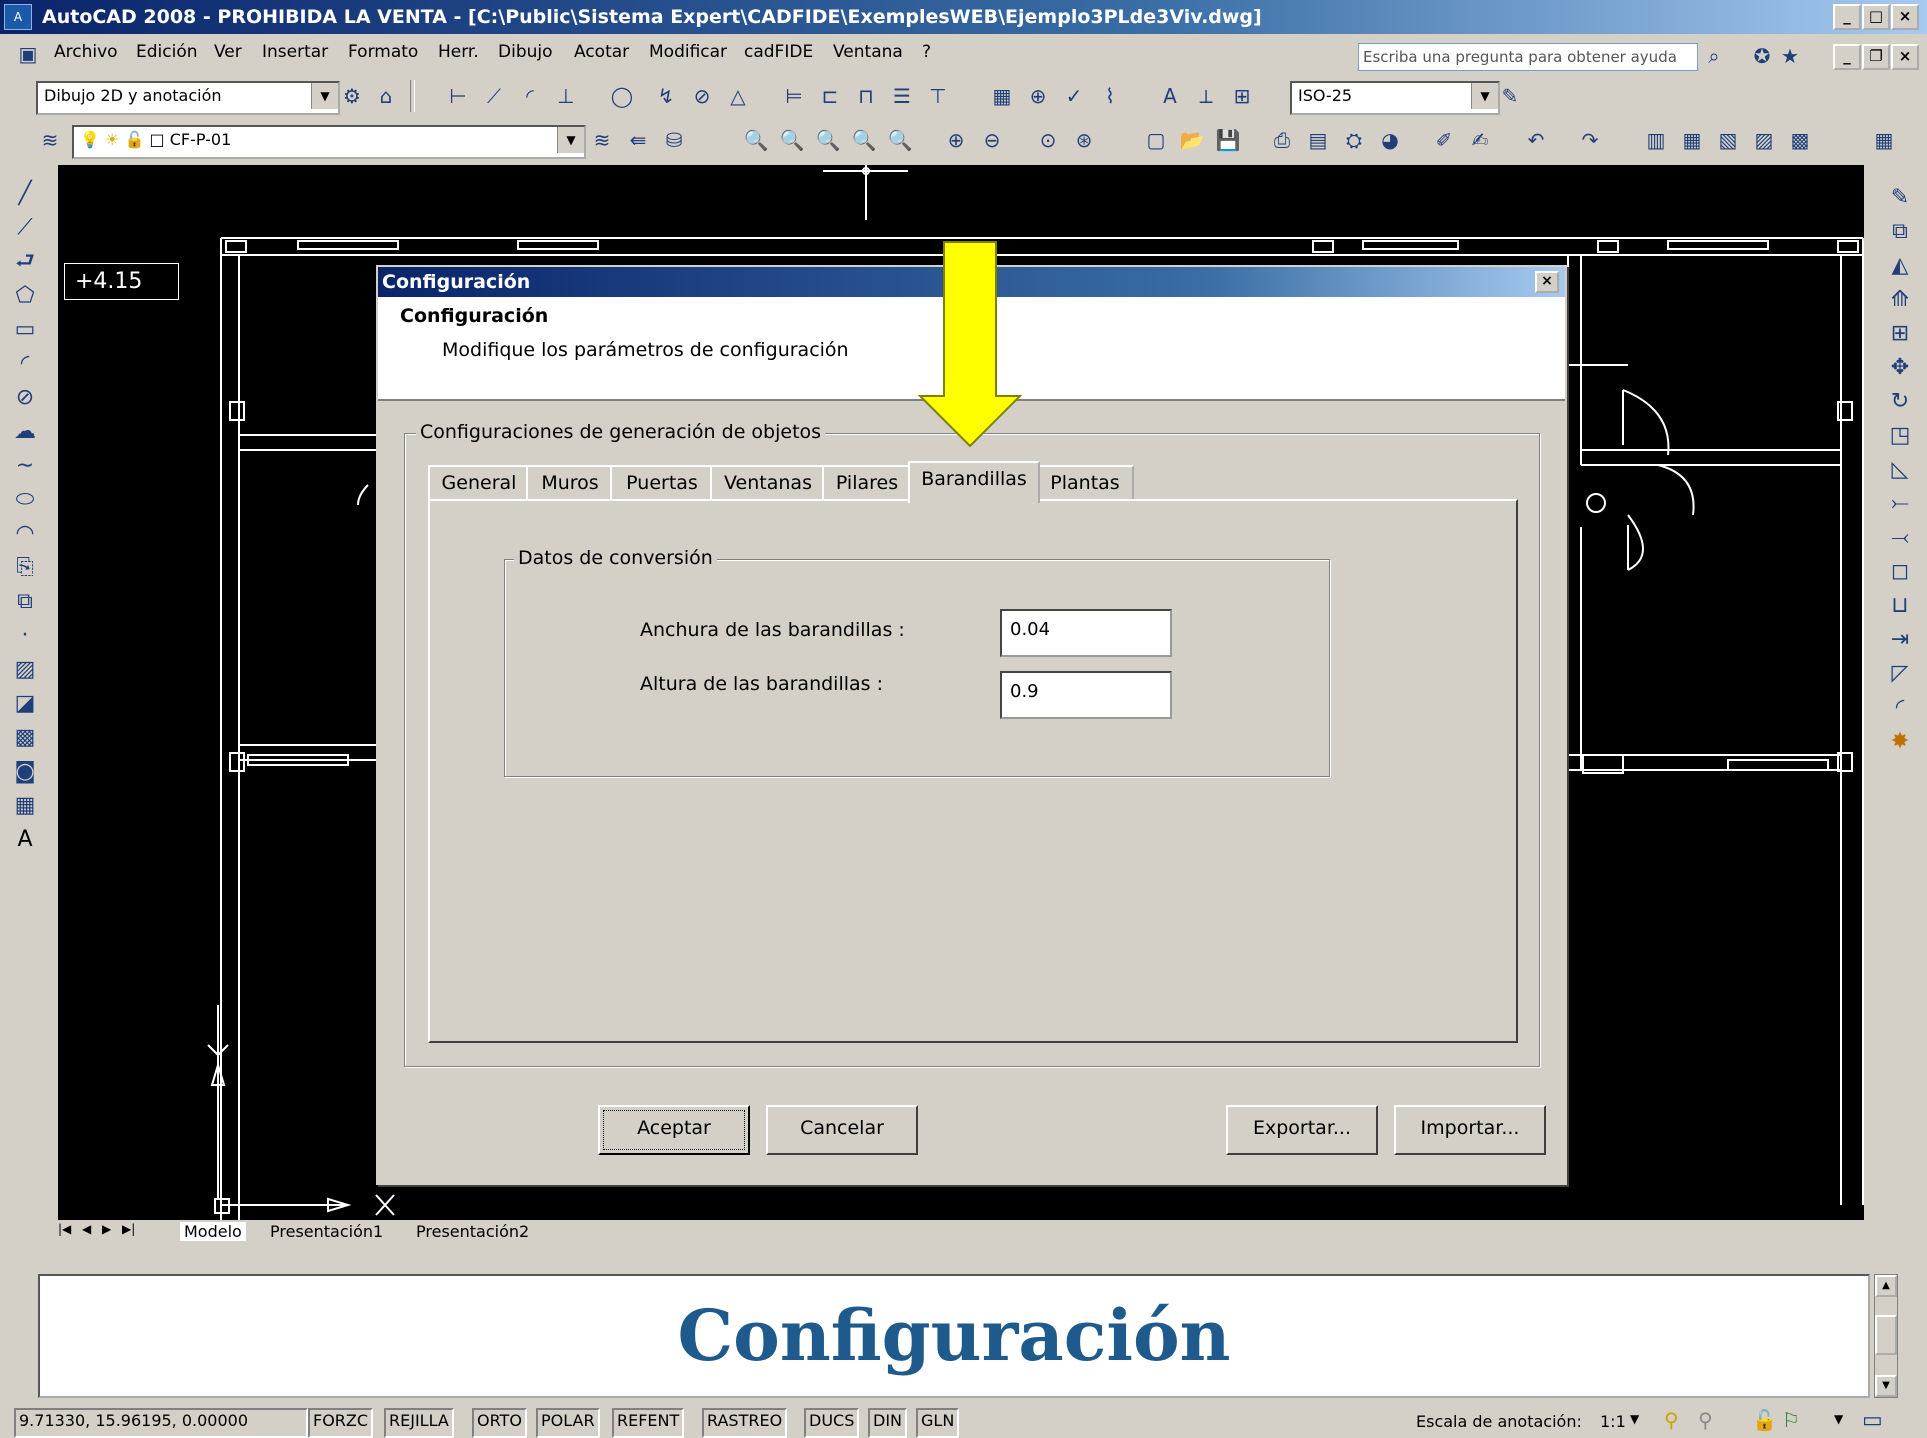 Image resolution: width=1927 pixels, height=1438 pixels. What do you see at coordinates (494, 96) in the screenshot?
I see `aligned-dim-icon: ⟋` at bounding box center [494, 96].